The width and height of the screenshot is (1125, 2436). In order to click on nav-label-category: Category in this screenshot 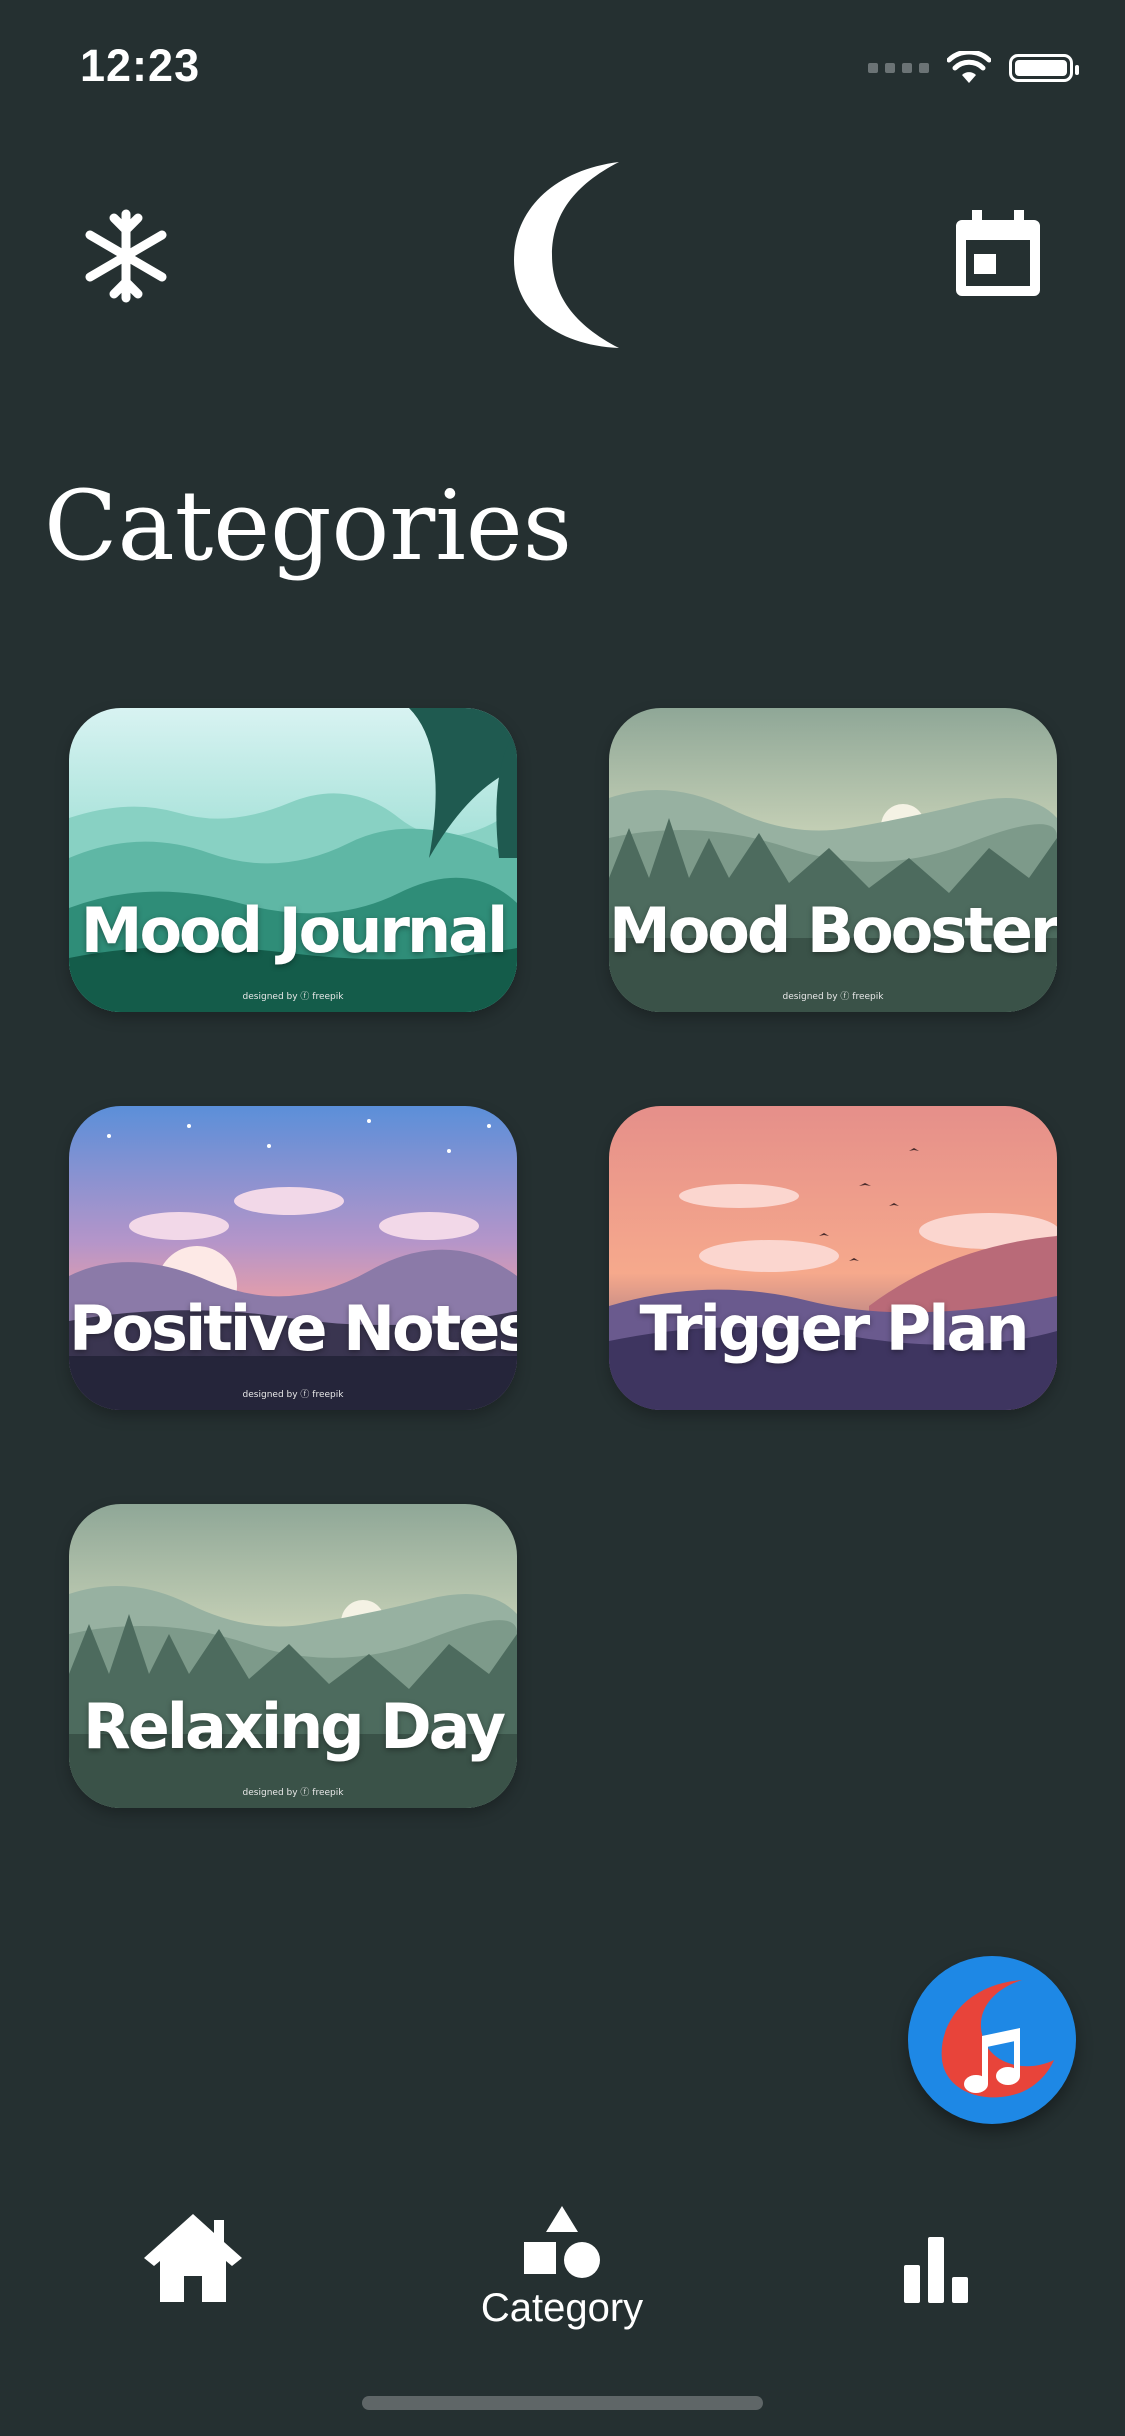, I will do `click(562, 2308)`.